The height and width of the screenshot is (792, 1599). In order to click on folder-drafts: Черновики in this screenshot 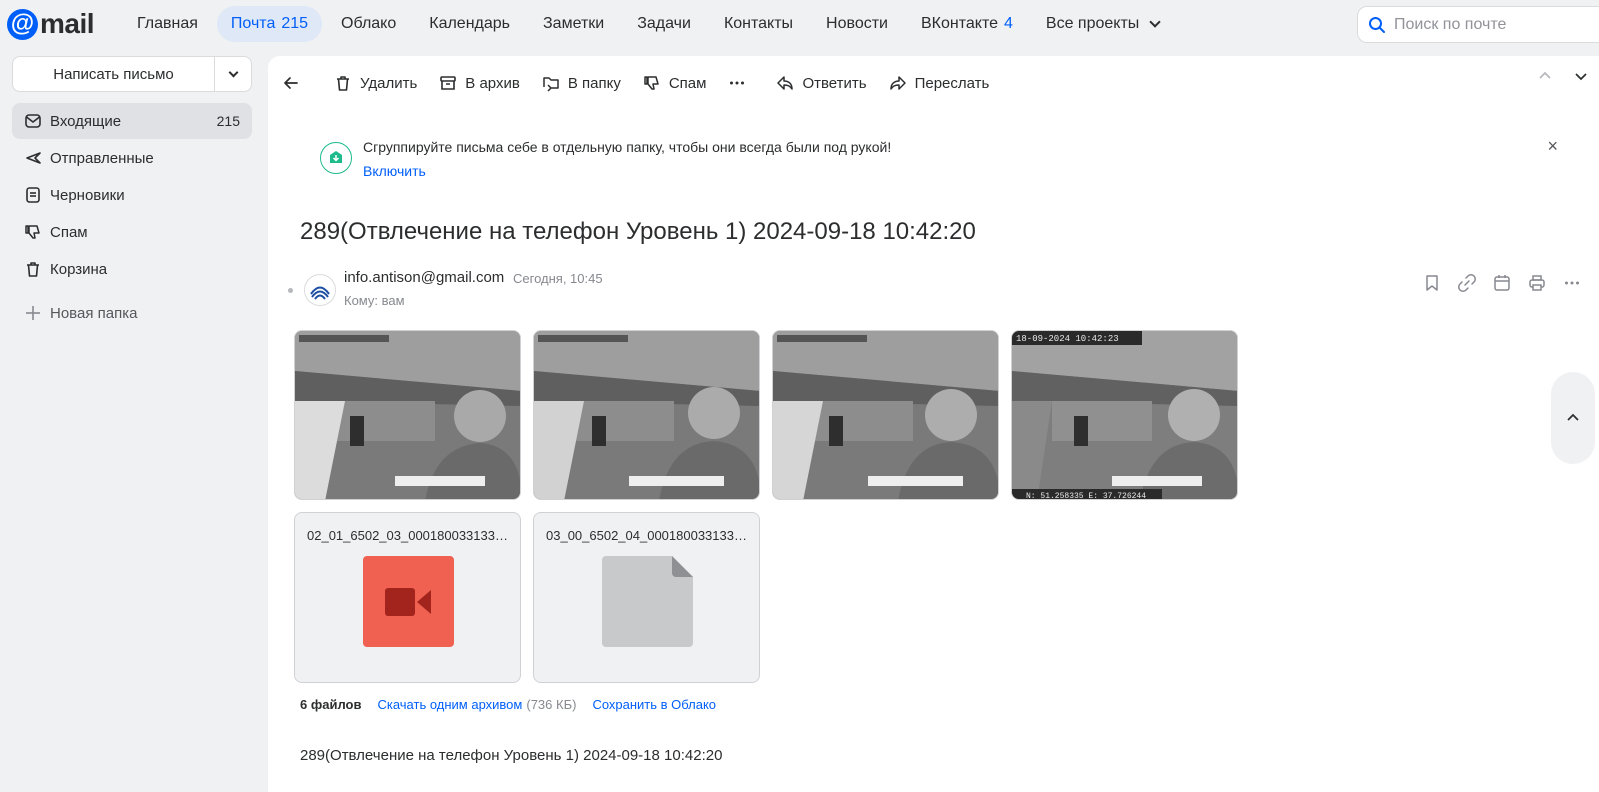, I will do `click(132, 195)`.